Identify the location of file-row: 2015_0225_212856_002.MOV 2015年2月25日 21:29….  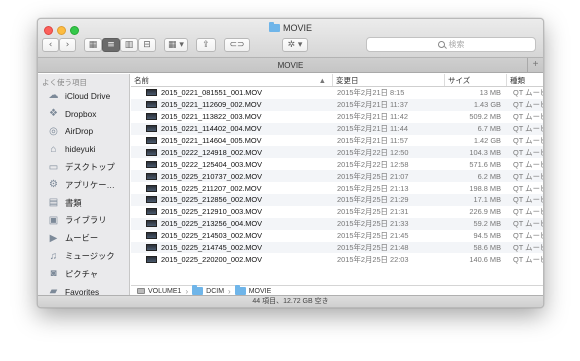
(337, 200).